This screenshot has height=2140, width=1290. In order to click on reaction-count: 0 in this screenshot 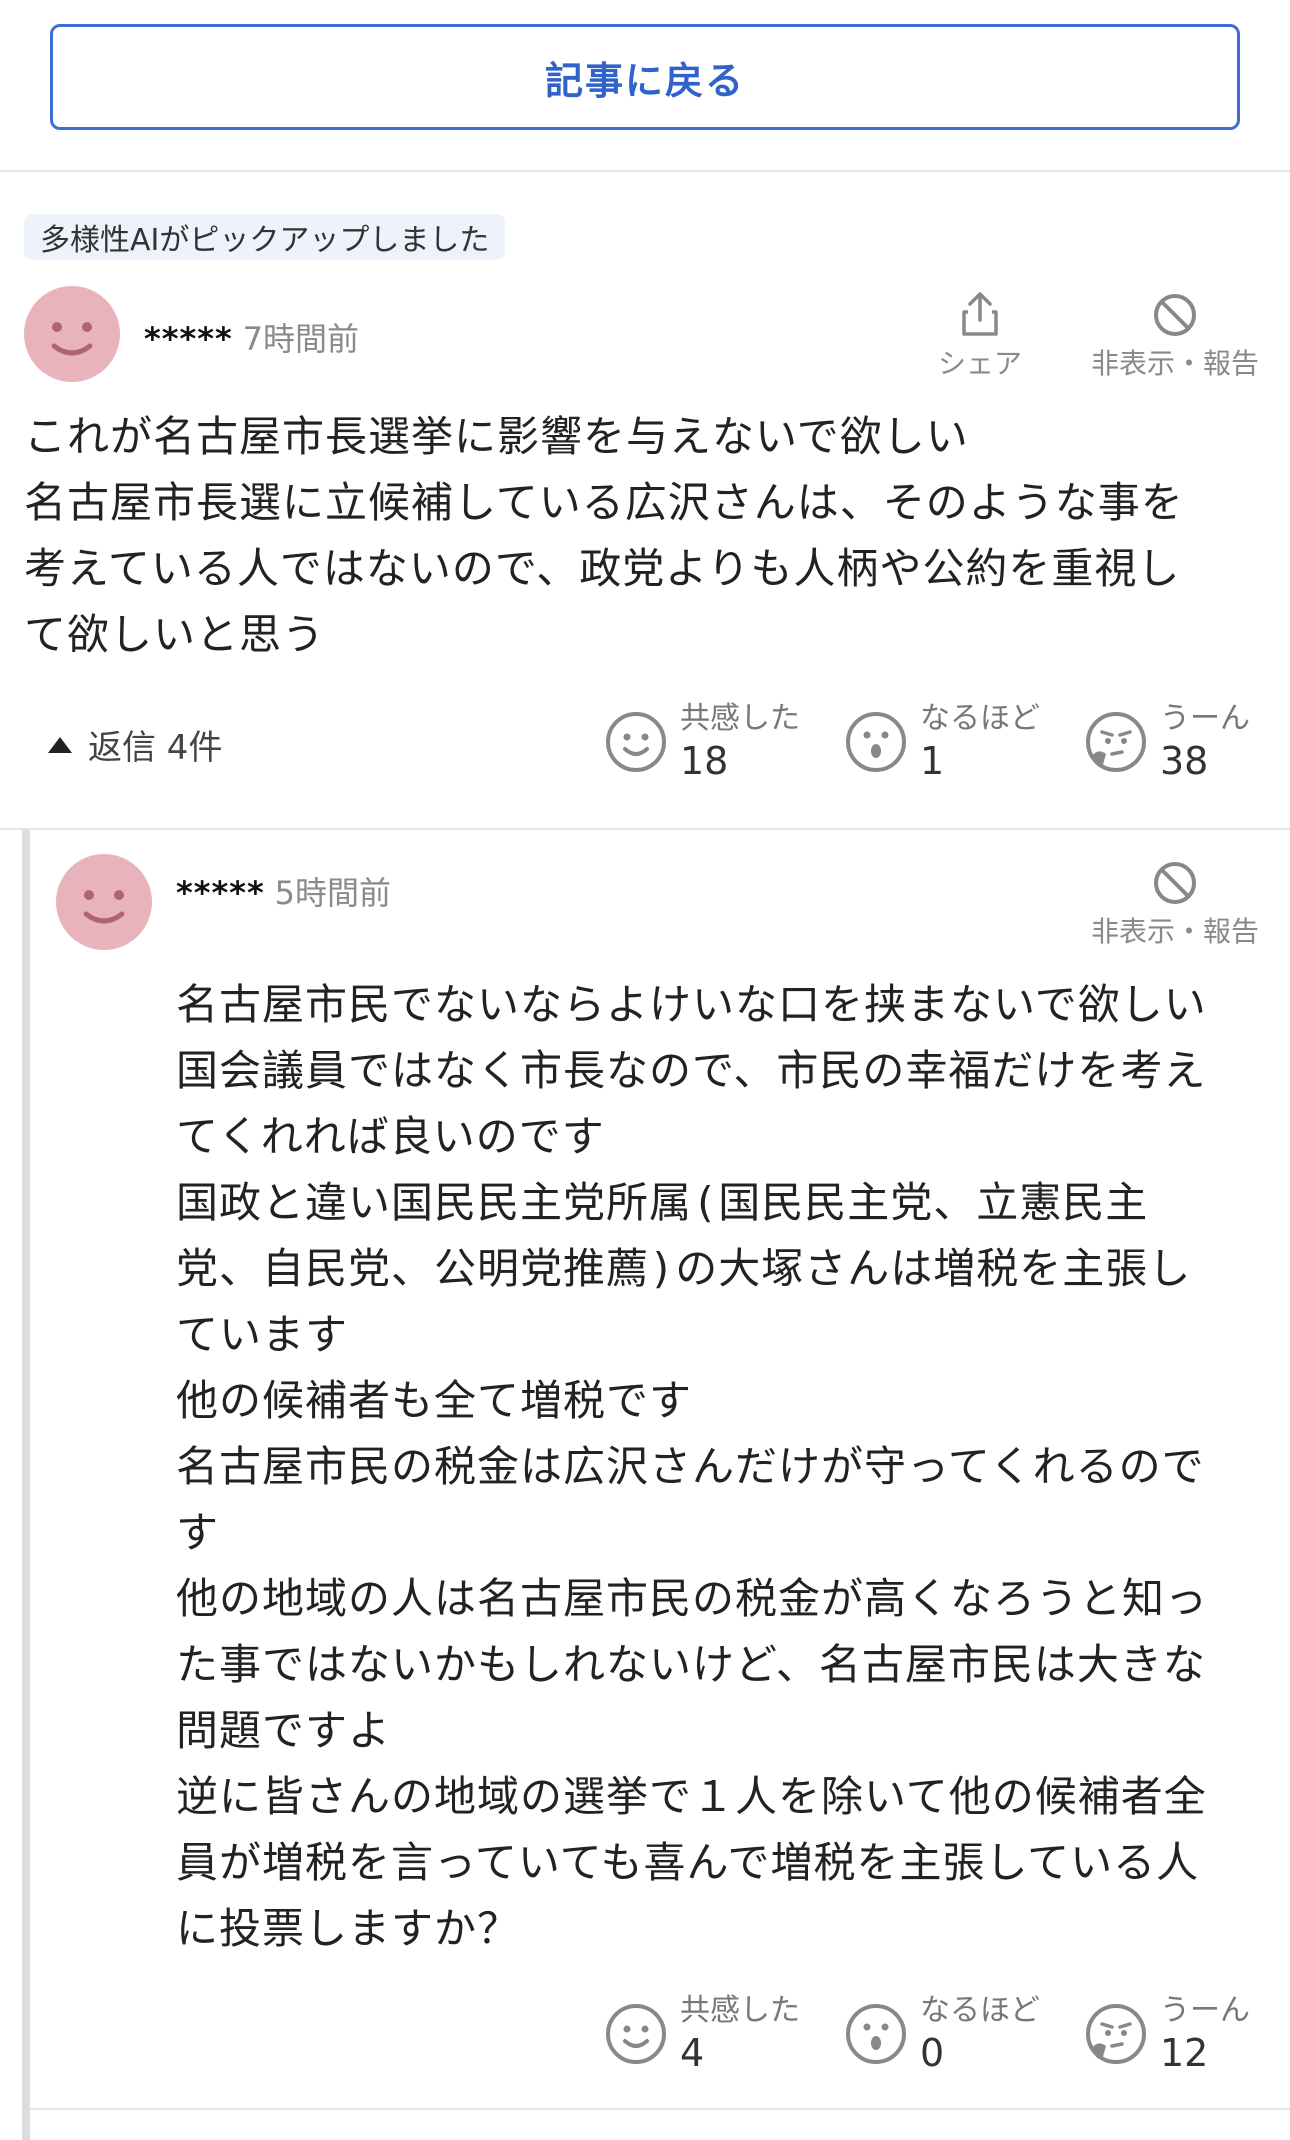, I will do `click(932, 2053)`.